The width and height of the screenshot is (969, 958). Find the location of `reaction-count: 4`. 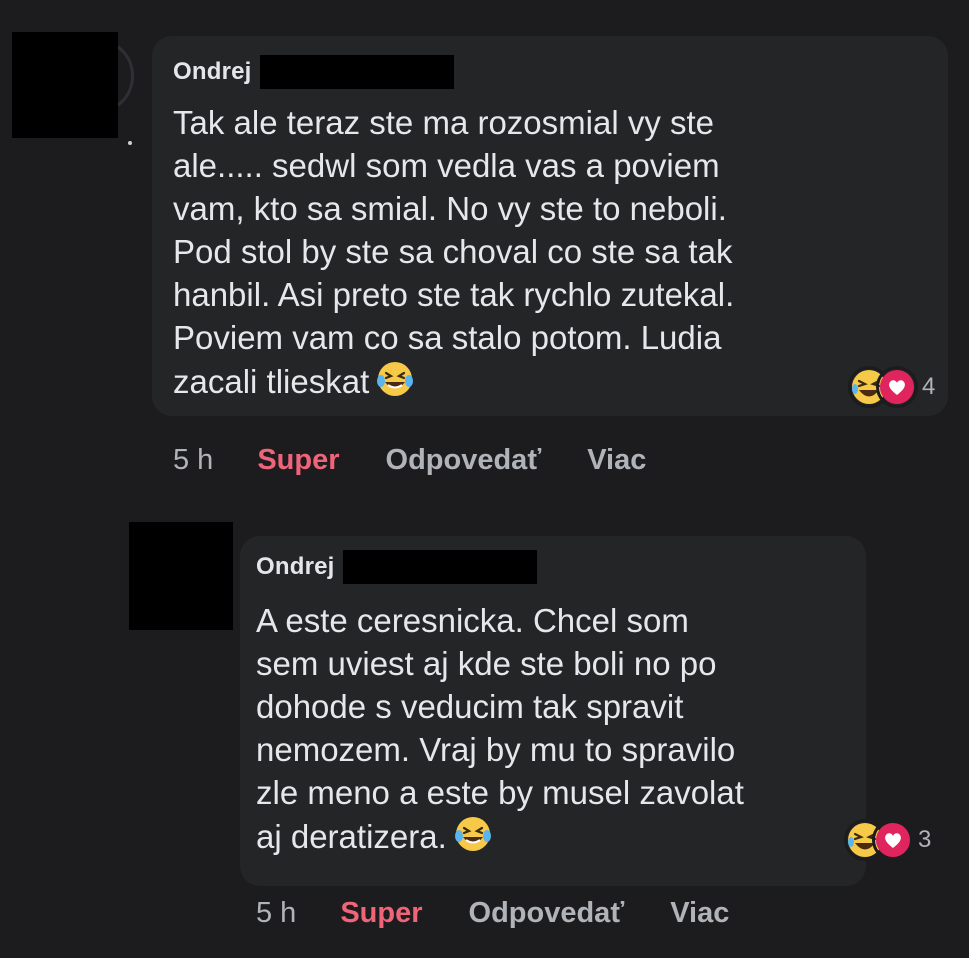

reaction-count: 4 is located at coordinates (929, 386).